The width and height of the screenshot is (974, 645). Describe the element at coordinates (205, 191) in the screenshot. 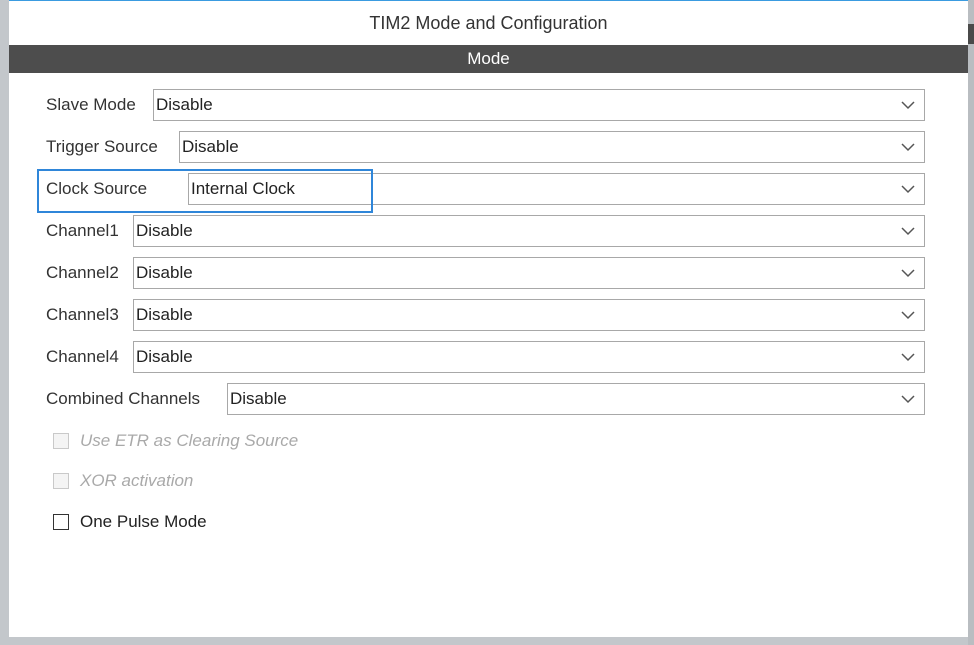

I see `clock-source-highlight` at that location.